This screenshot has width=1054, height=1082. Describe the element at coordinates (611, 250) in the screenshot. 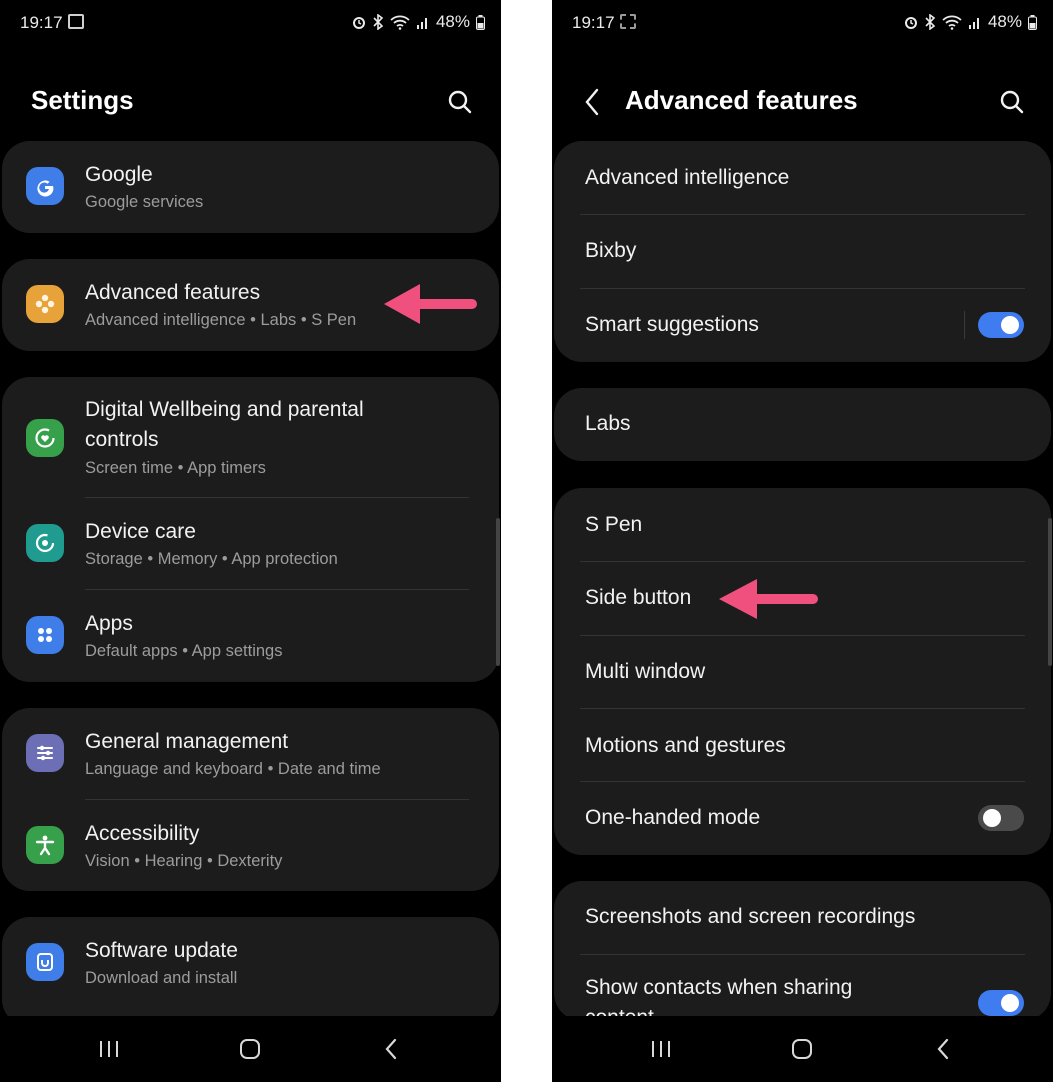

I see `item-title: Bixby` at that location.